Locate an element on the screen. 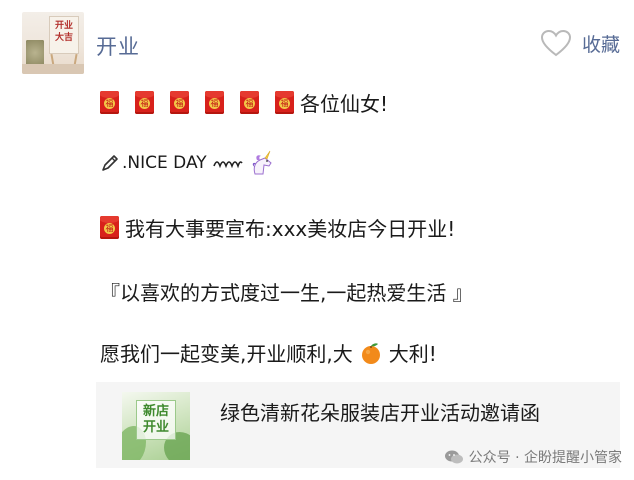  heart-outline-icon is located at coordinates (555, 43).